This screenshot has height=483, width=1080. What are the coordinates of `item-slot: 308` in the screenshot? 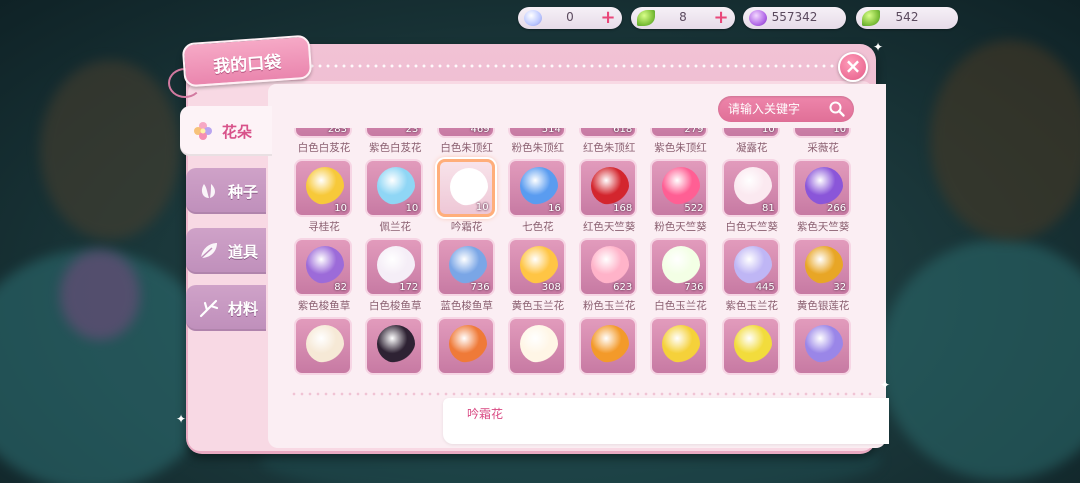 It's located at (536, 267).